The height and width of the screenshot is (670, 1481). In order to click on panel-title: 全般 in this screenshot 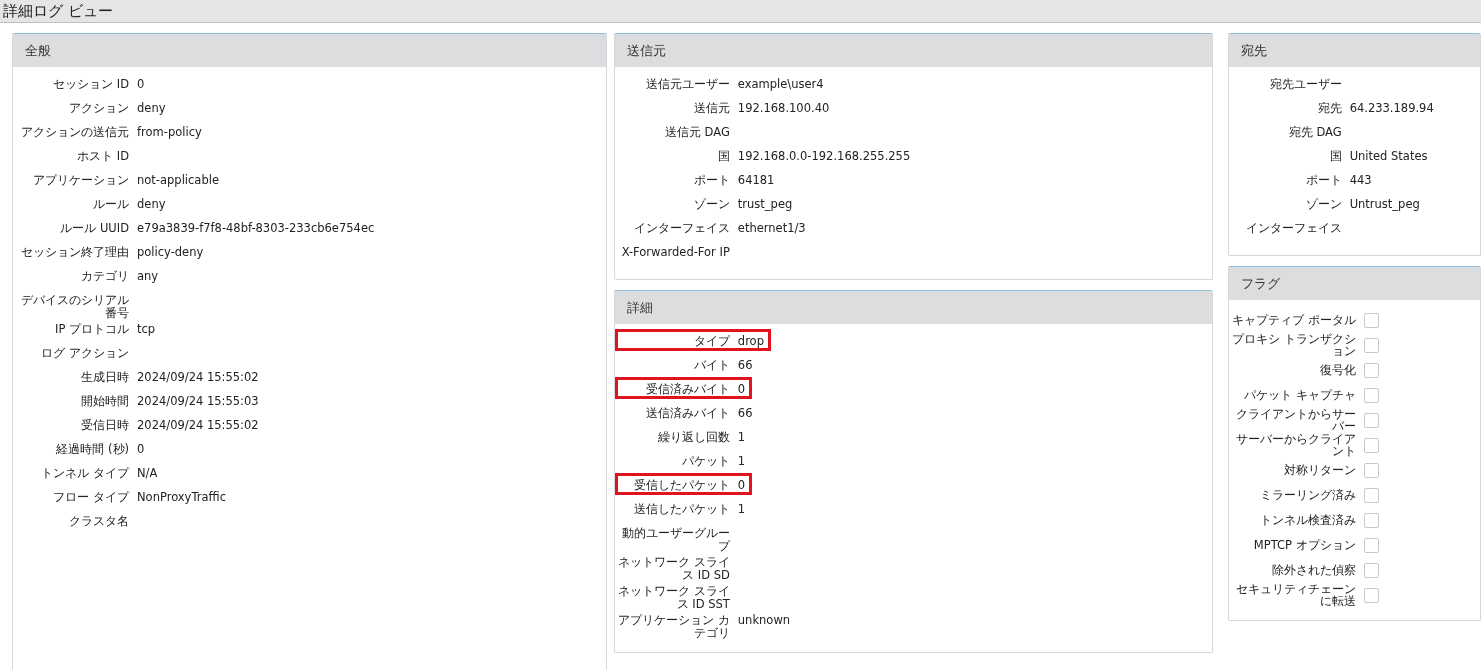, I will do `click(38, 50)`.